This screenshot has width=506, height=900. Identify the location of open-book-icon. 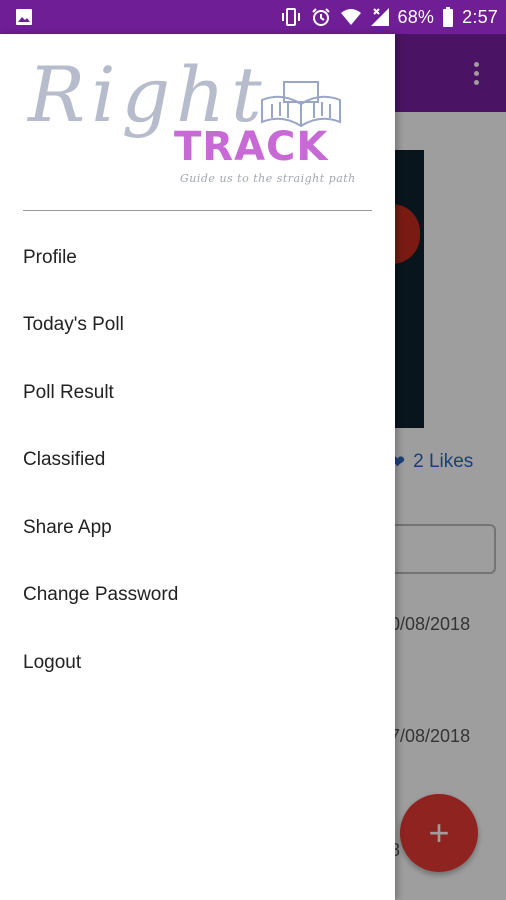
(301, 104).